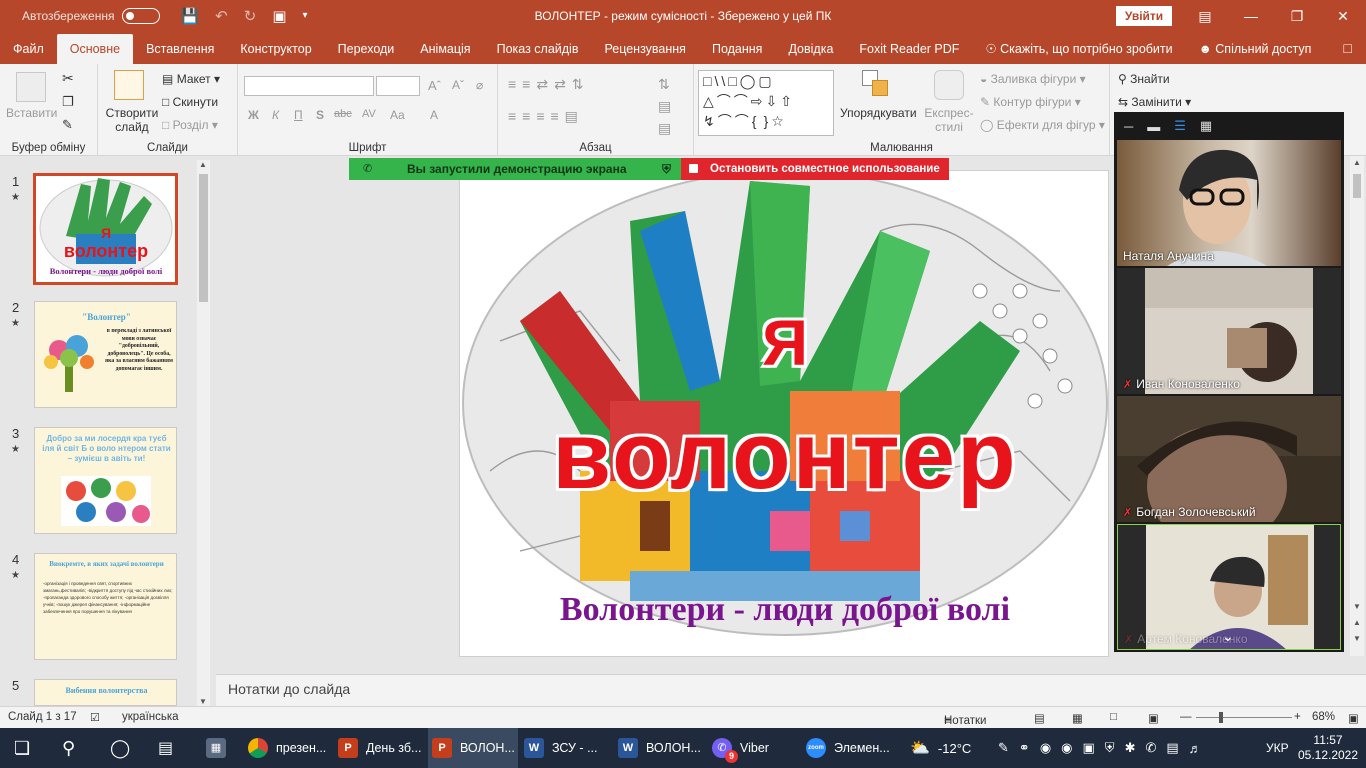 The image size is (1366, 768). Describe the element at coordinates (68, 78) in the screenshot. I see `cut-icon: ✂` at that location.